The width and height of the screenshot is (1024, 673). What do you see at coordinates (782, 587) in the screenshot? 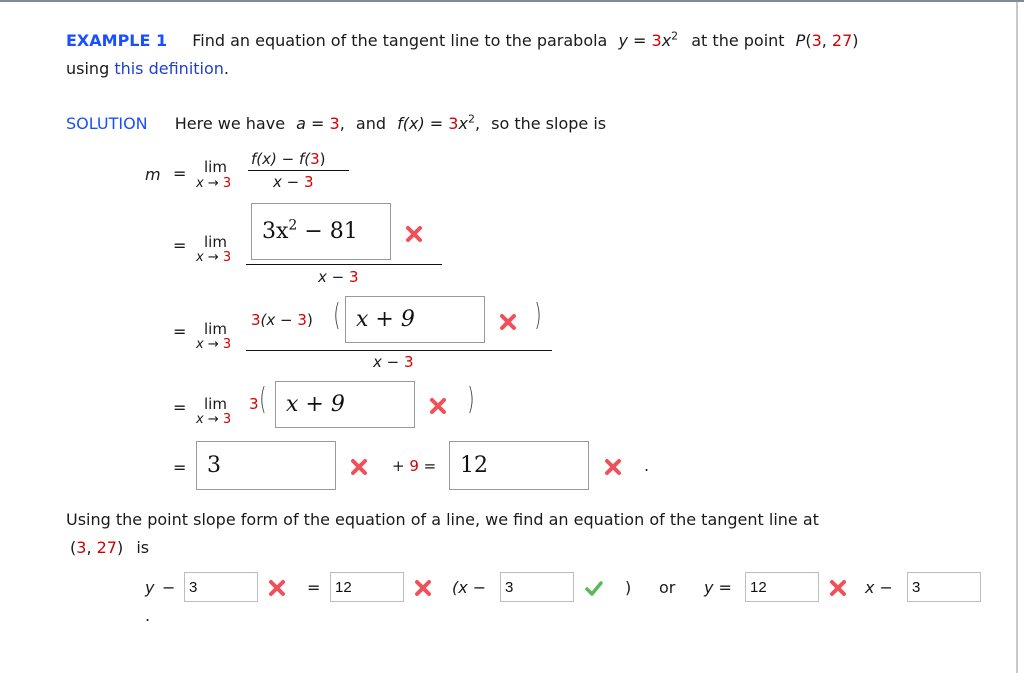
I see `slope-intercept-slope-input: 12` at bounding box center [782, 587].